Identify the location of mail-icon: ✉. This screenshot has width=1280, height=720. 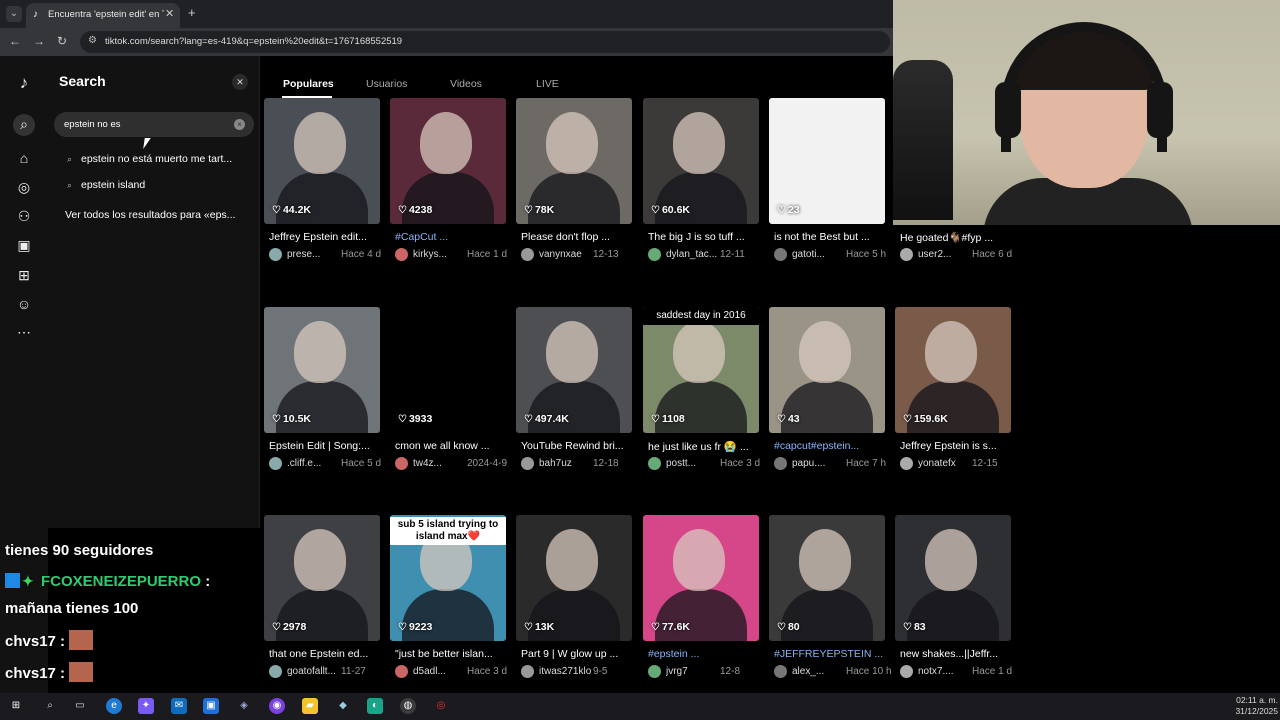
(179, 706).